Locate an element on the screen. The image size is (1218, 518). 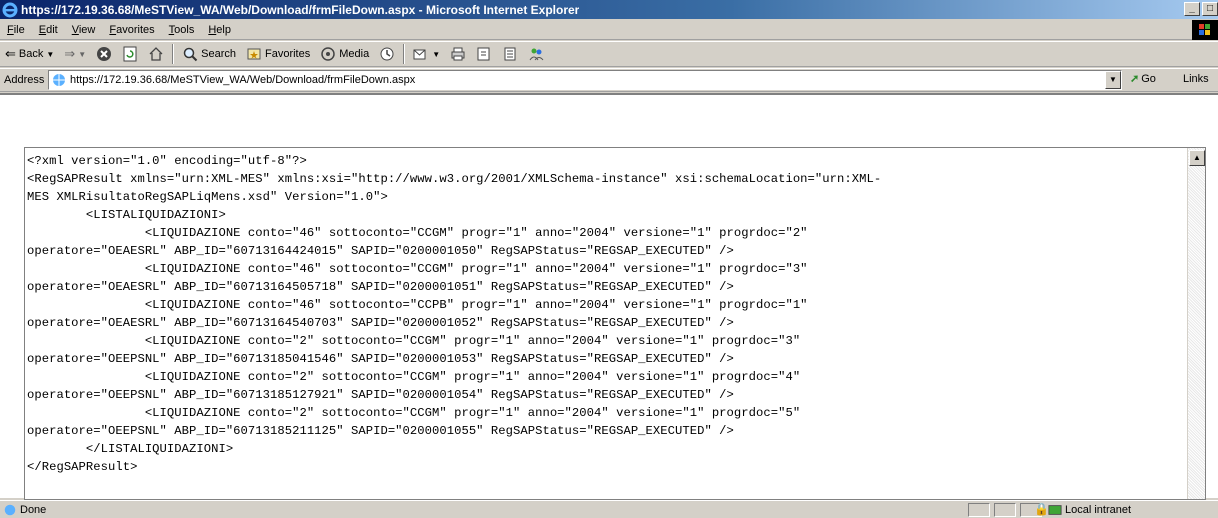
printer-icon is located at coordinates (458, 54).